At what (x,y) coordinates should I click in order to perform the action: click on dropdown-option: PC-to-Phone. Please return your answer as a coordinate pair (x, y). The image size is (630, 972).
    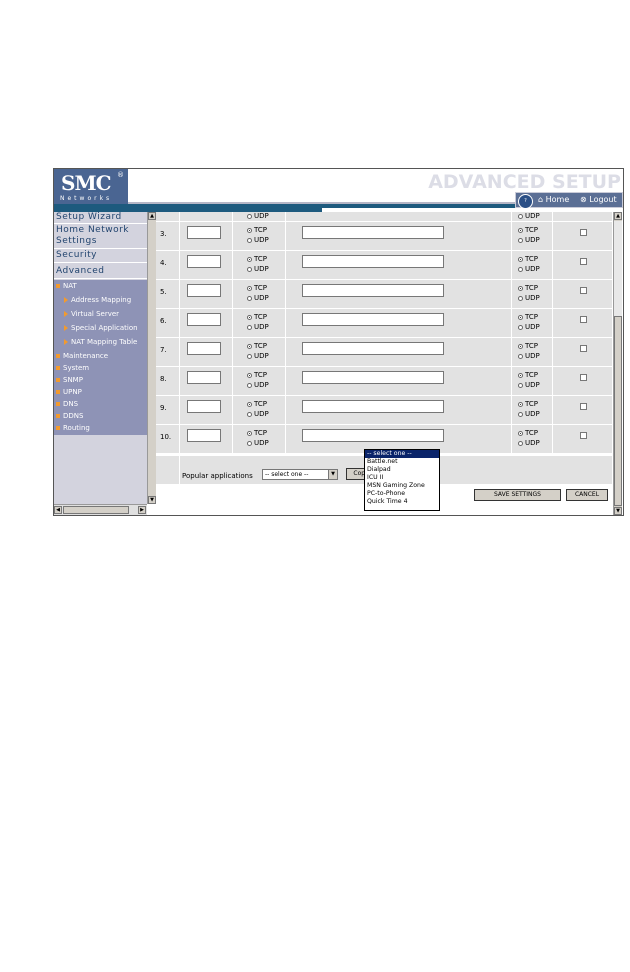
    Looking at the image, I should click on (402, 494).